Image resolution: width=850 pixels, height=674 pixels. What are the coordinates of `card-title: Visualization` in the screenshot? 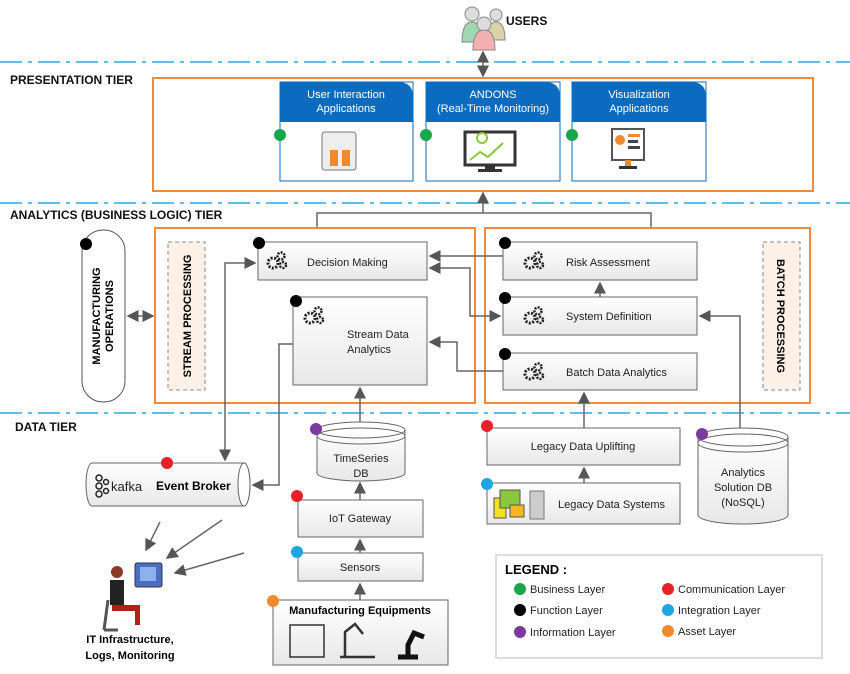 It's located at (639, 95).